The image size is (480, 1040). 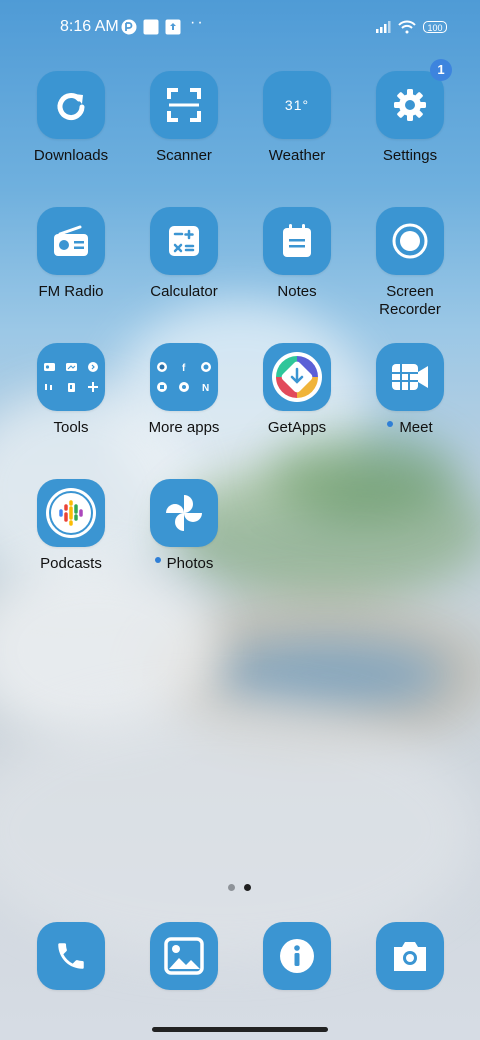 I want to click on getapps-icon, so click(x=297, y=377).